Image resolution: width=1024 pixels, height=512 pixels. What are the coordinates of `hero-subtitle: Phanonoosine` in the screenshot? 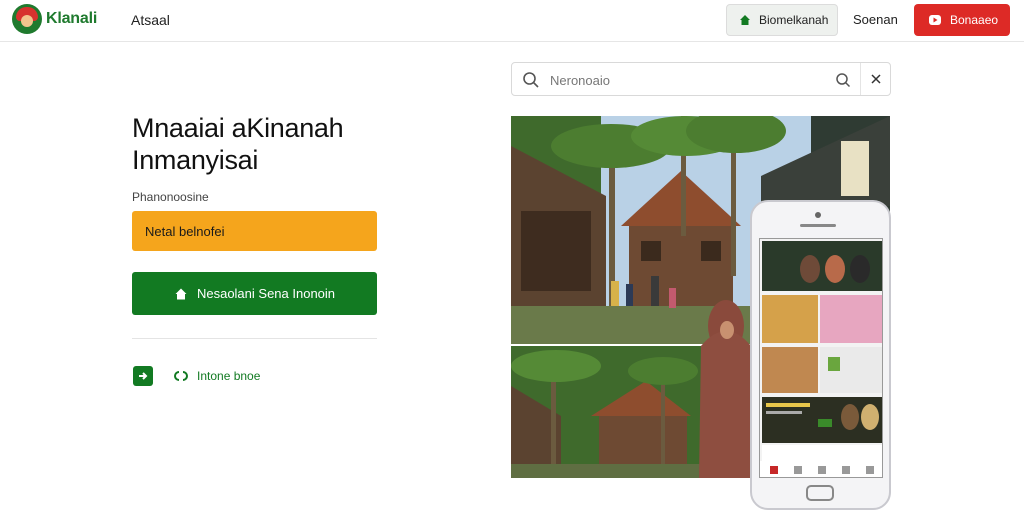 It's located at (170, 197).